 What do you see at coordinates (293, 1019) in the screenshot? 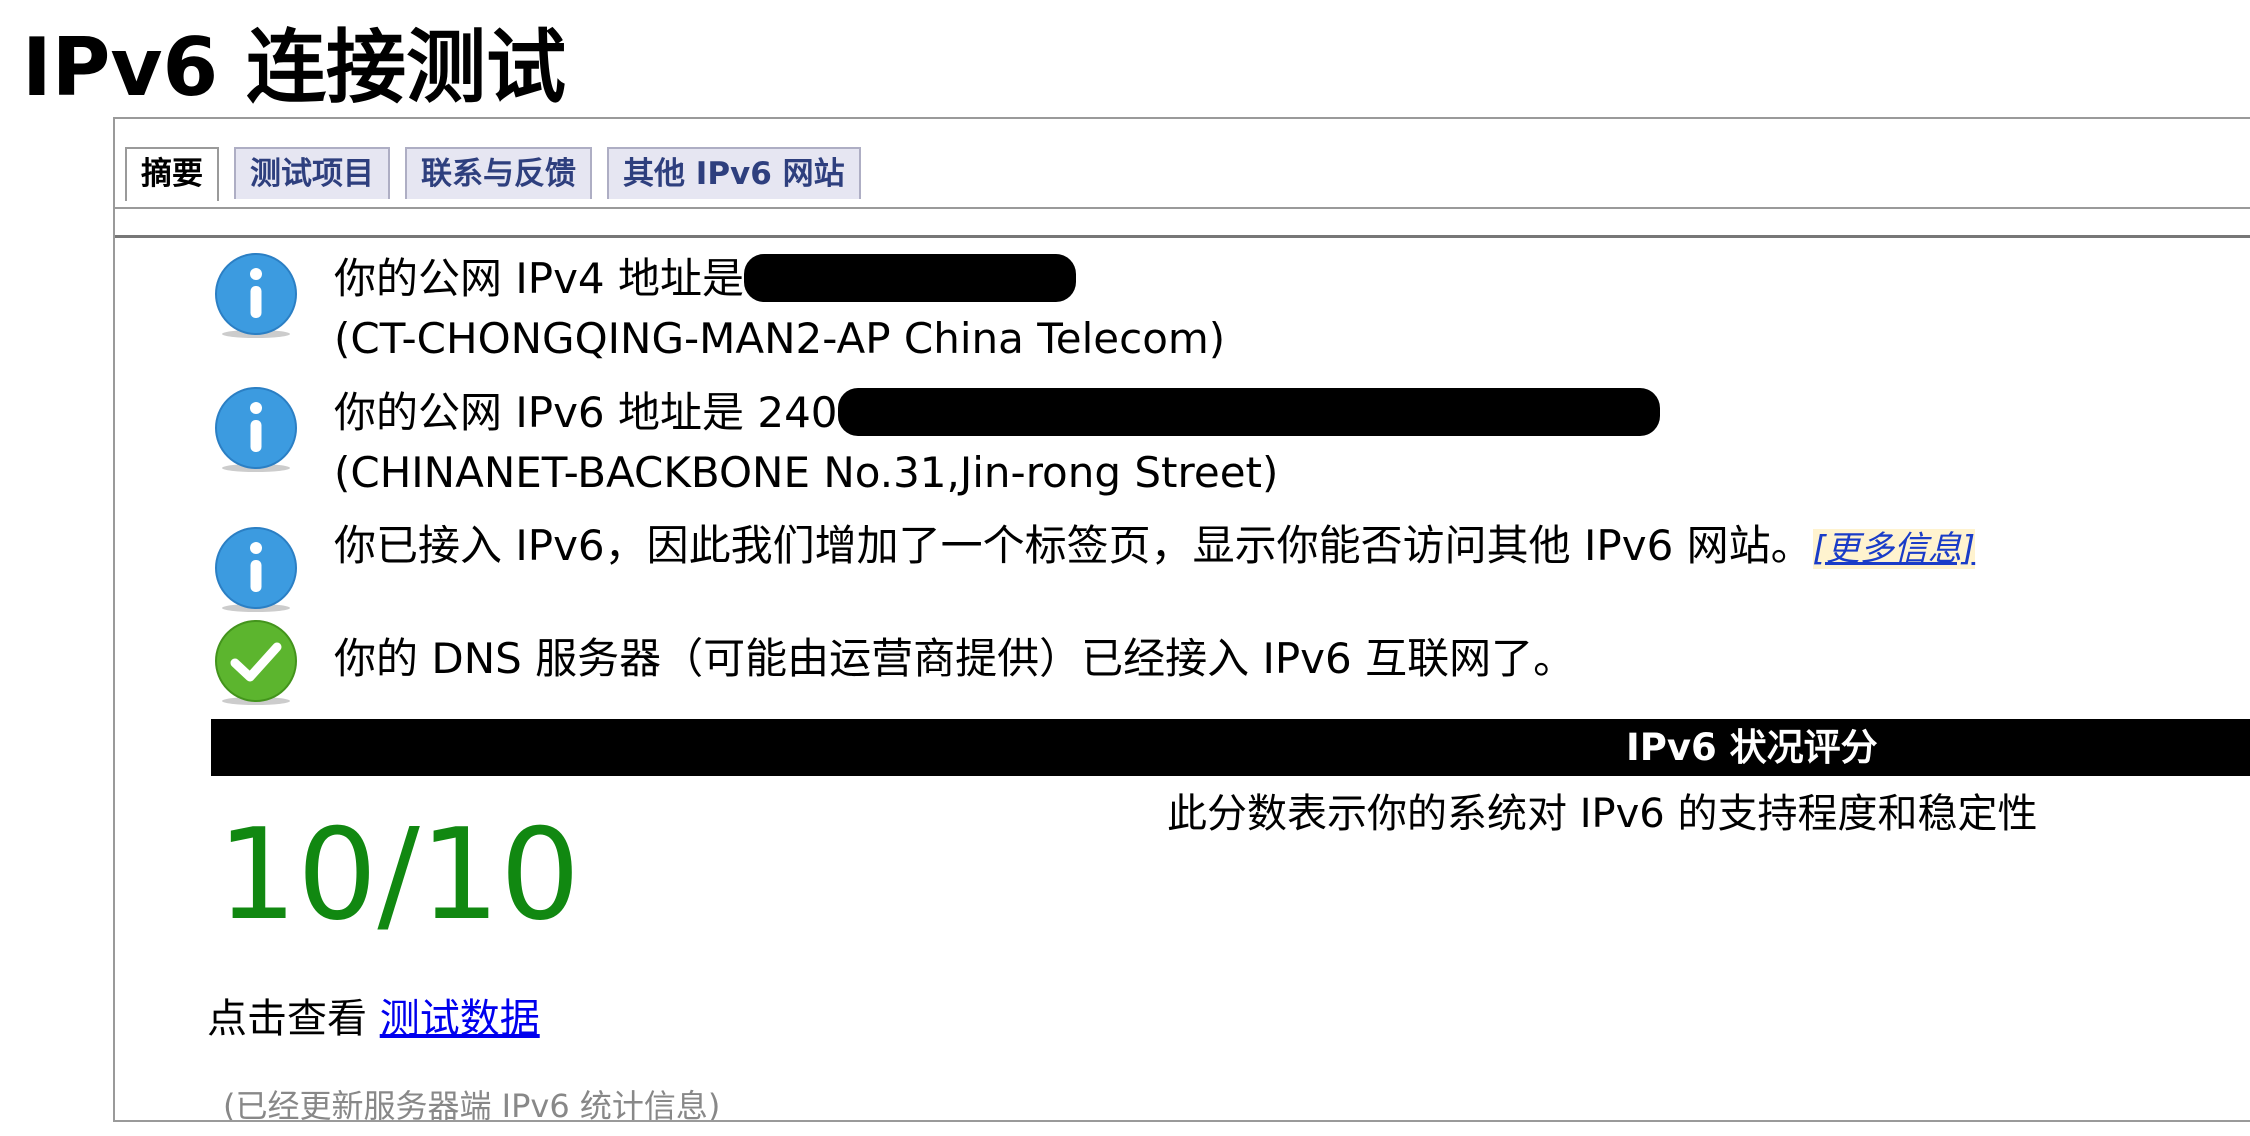
I see `test-data-prefix: 点击查看` at bounding box center [293, 1019].